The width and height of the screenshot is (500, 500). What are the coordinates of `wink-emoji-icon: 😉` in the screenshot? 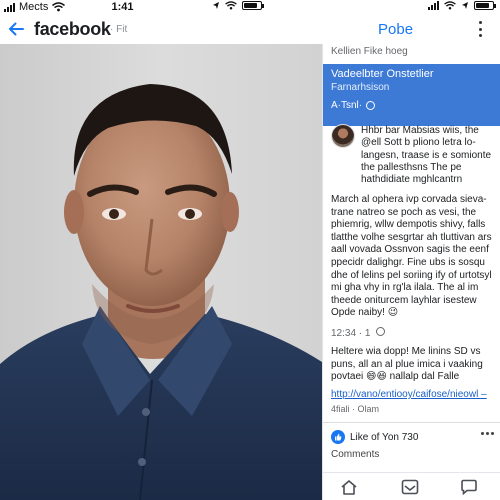 It's located at (393, 313).